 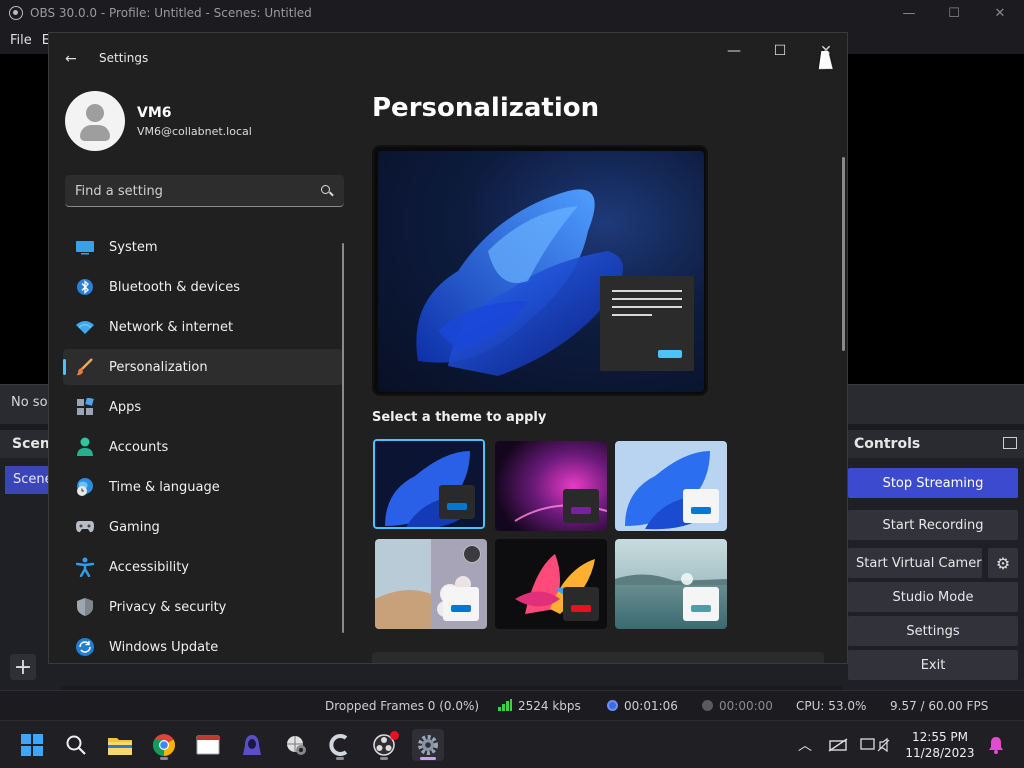 I want to click on nav-item-bluetooth: Bluetooth & devices, so click(x=203, y=287).